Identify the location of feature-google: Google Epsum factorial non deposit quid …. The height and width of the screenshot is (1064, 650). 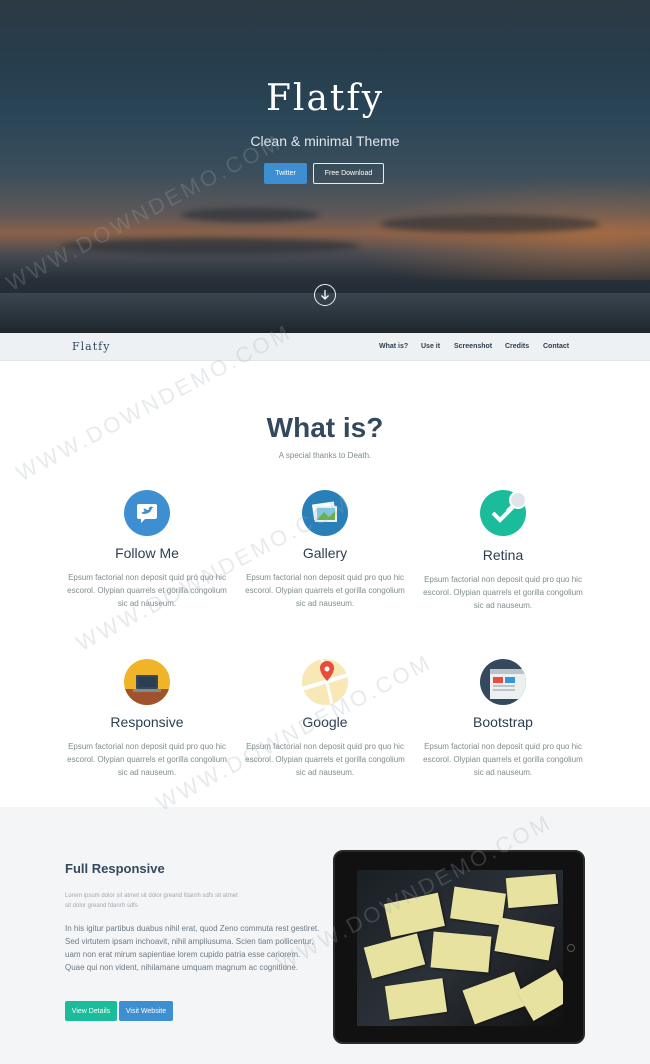
(325, 719).